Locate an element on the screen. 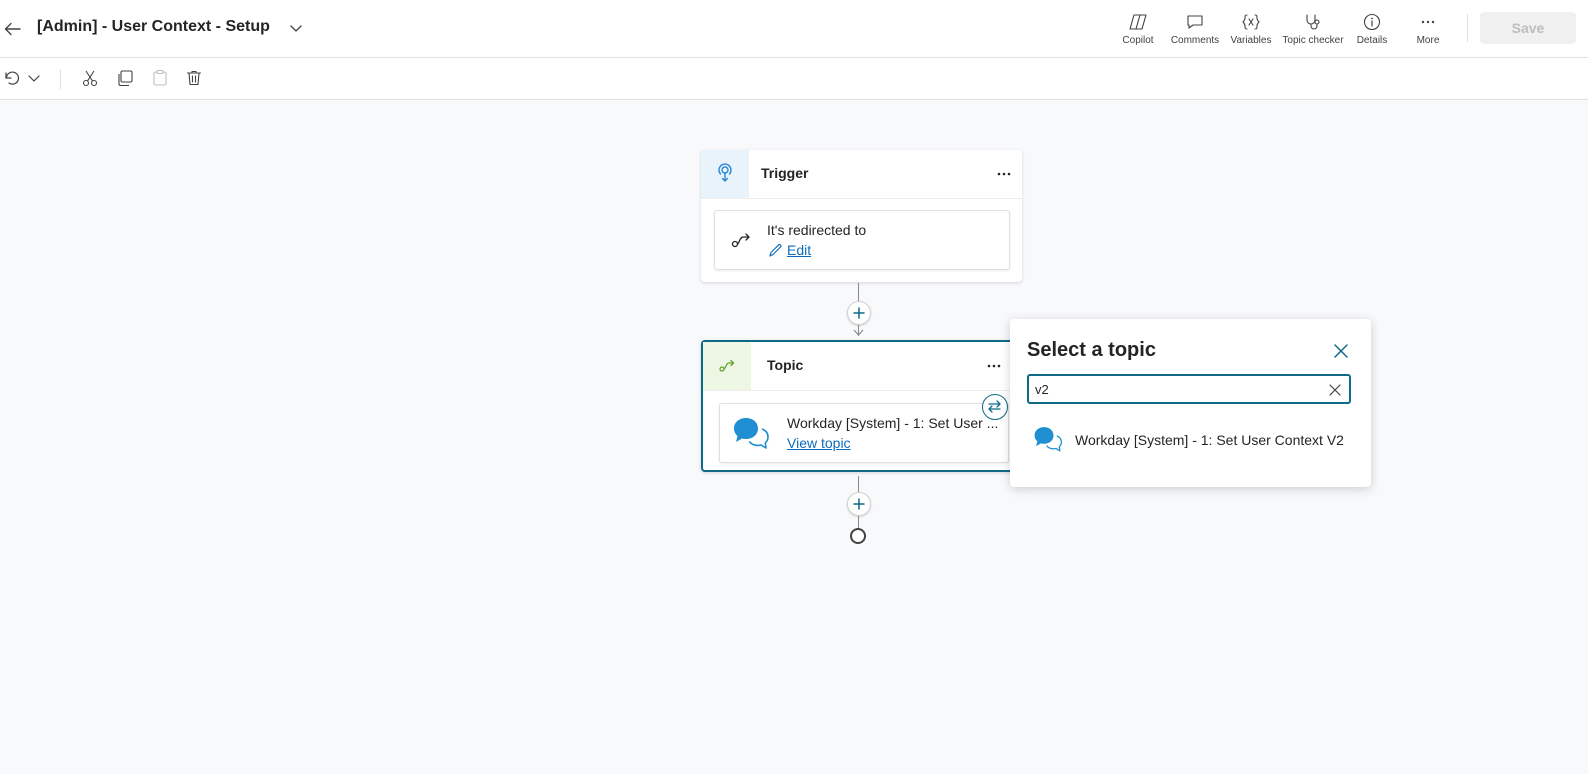 This screenshot has width=1588, height=774. toolbar-divider is located at coordinates (60, 79).